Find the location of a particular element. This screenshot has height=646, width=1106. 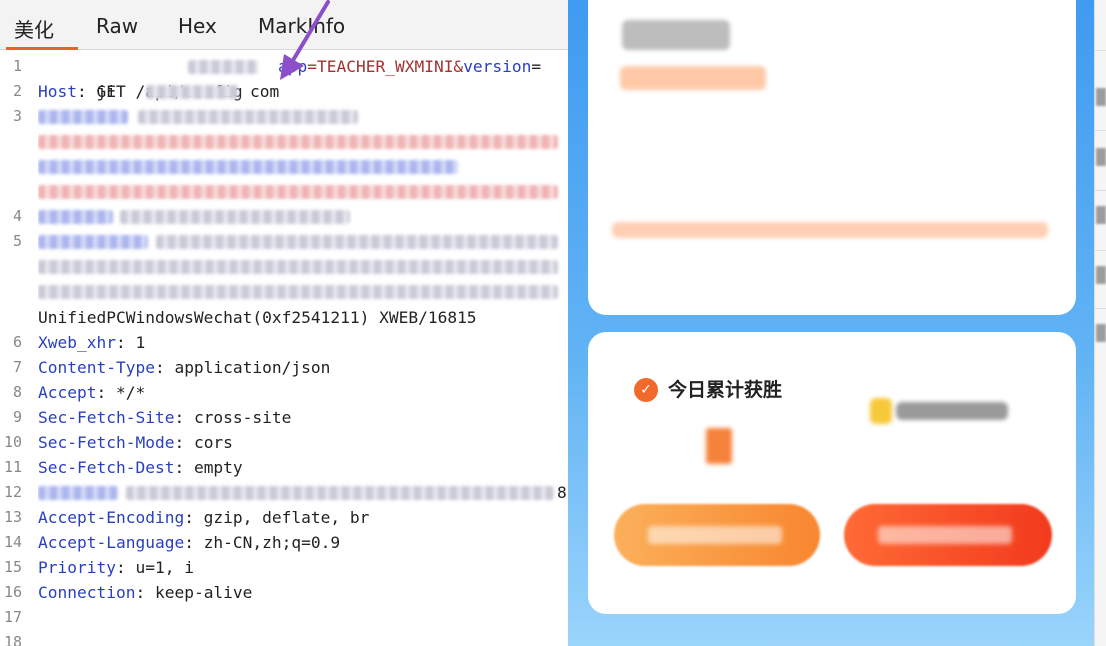

header-value: : keep-alive is located at coordinates (194, 592).